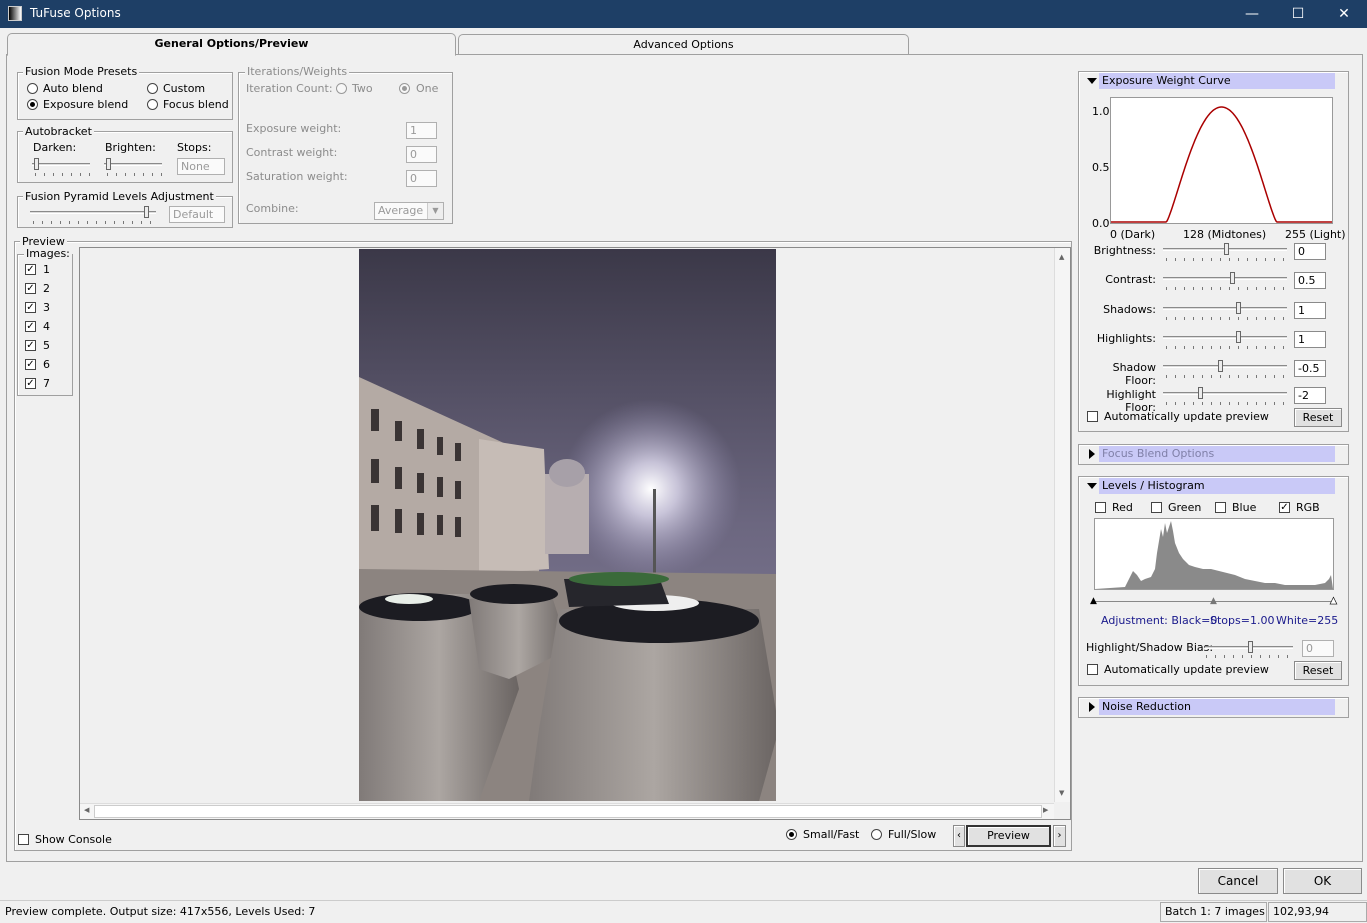  Describe the element at coordinates (32, 104) in the screenshot. I see `exposure-blend-radio` at that location.